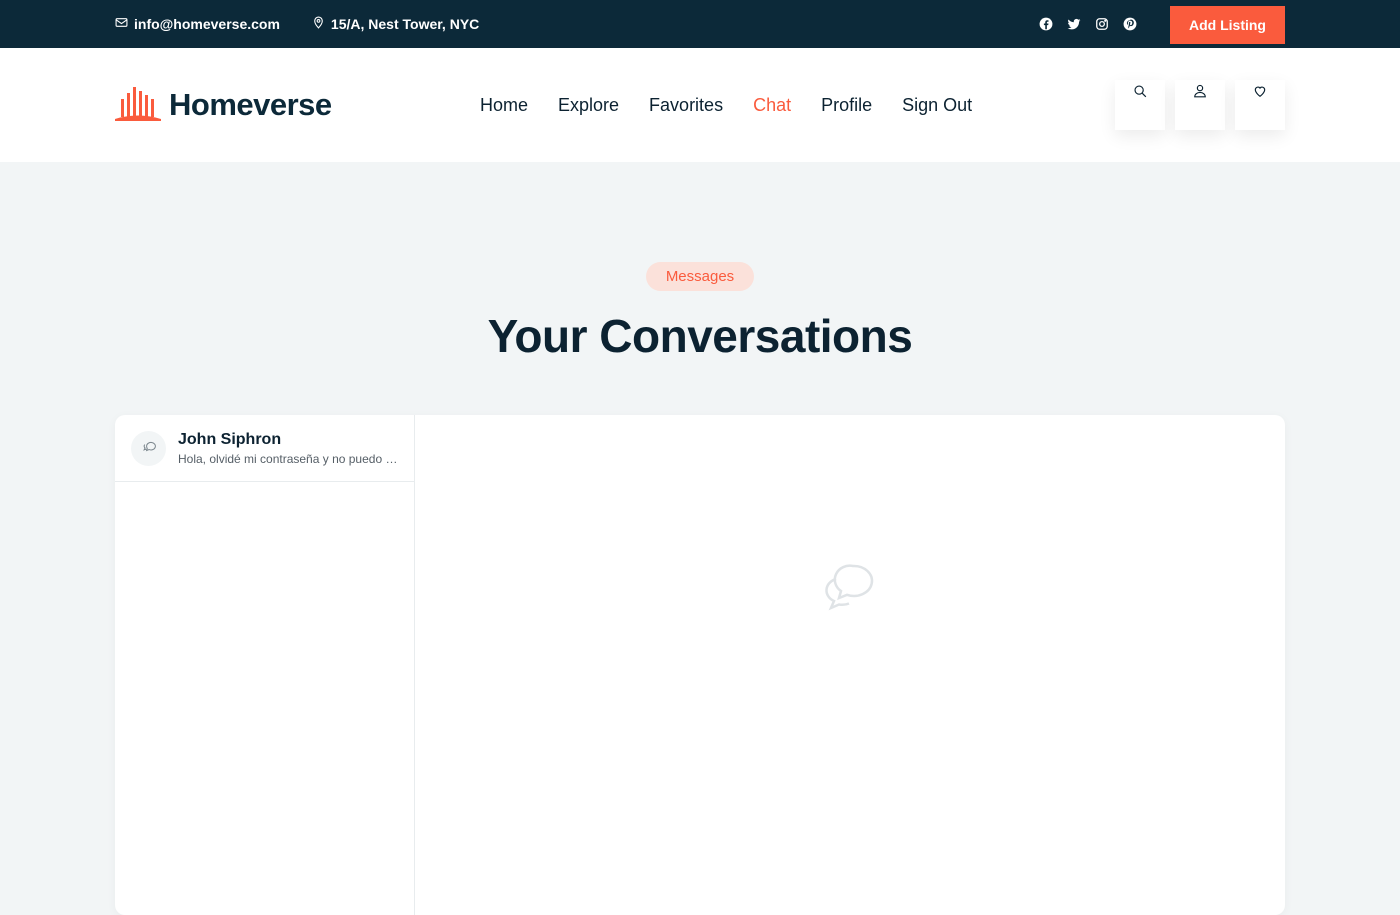 Image resolution: width=1400 pixels, height=915 pixels. Describe the element at coordinates (686, 105) in the screenshot. I see `nav-favorites: Favorites` at that location.